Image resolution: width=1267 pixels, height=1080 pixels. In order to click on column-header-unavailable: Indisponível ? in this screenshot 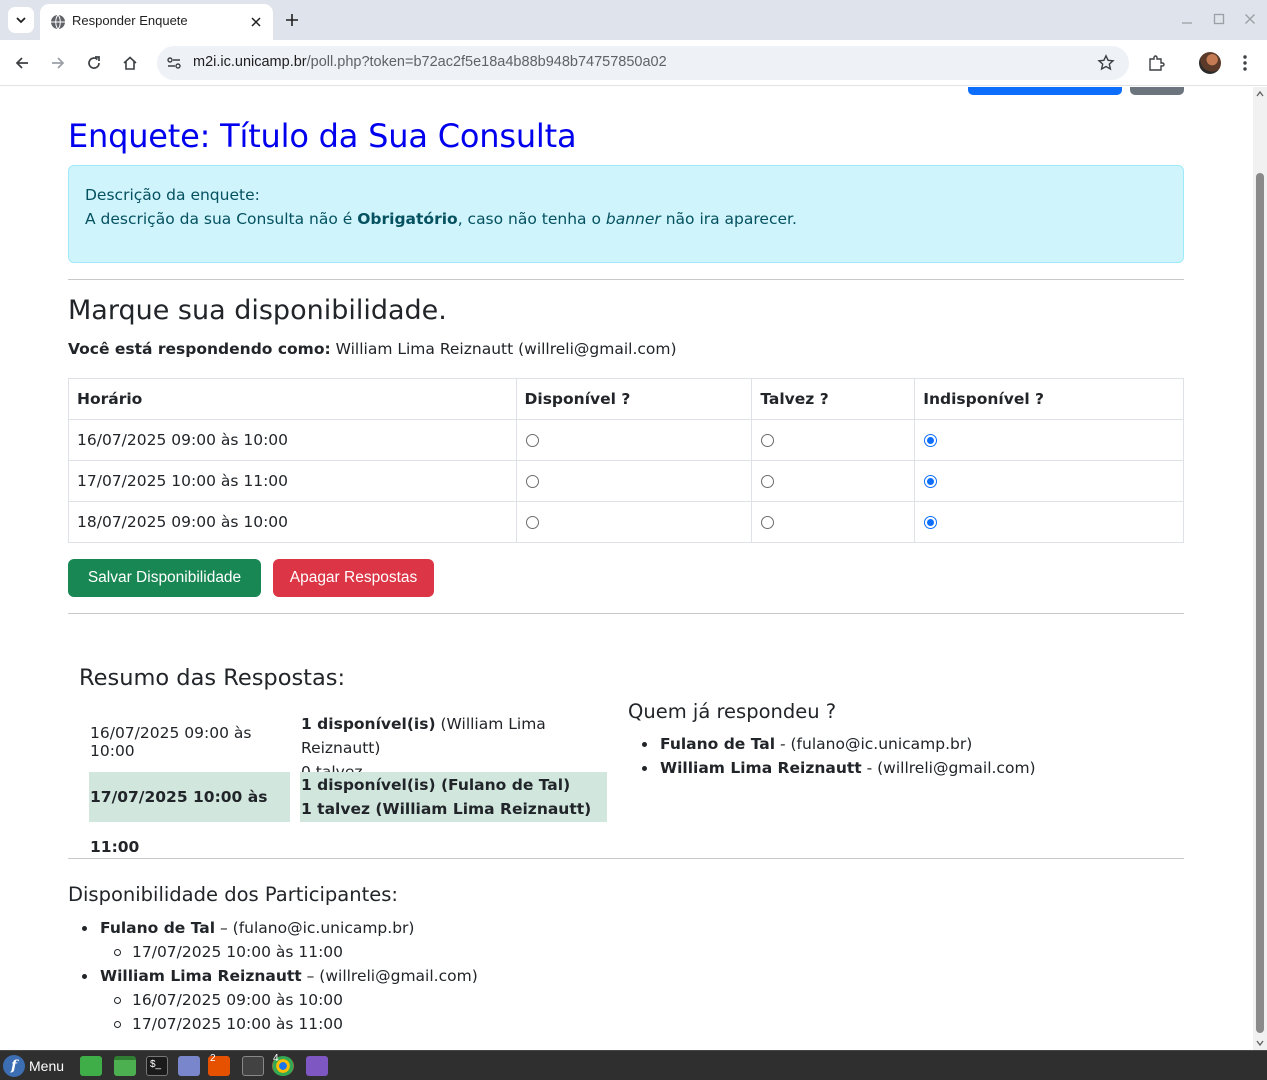, I will do `click(1049, 399)`.